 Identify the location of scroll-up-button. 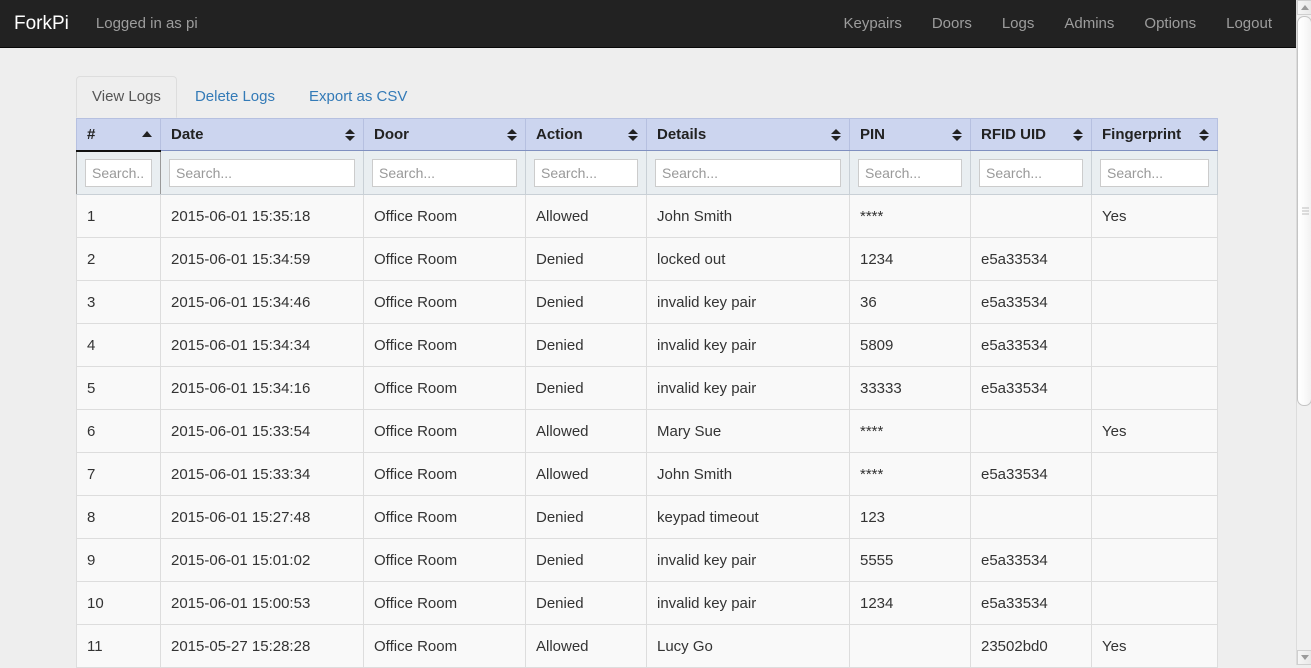
(1304, 7).